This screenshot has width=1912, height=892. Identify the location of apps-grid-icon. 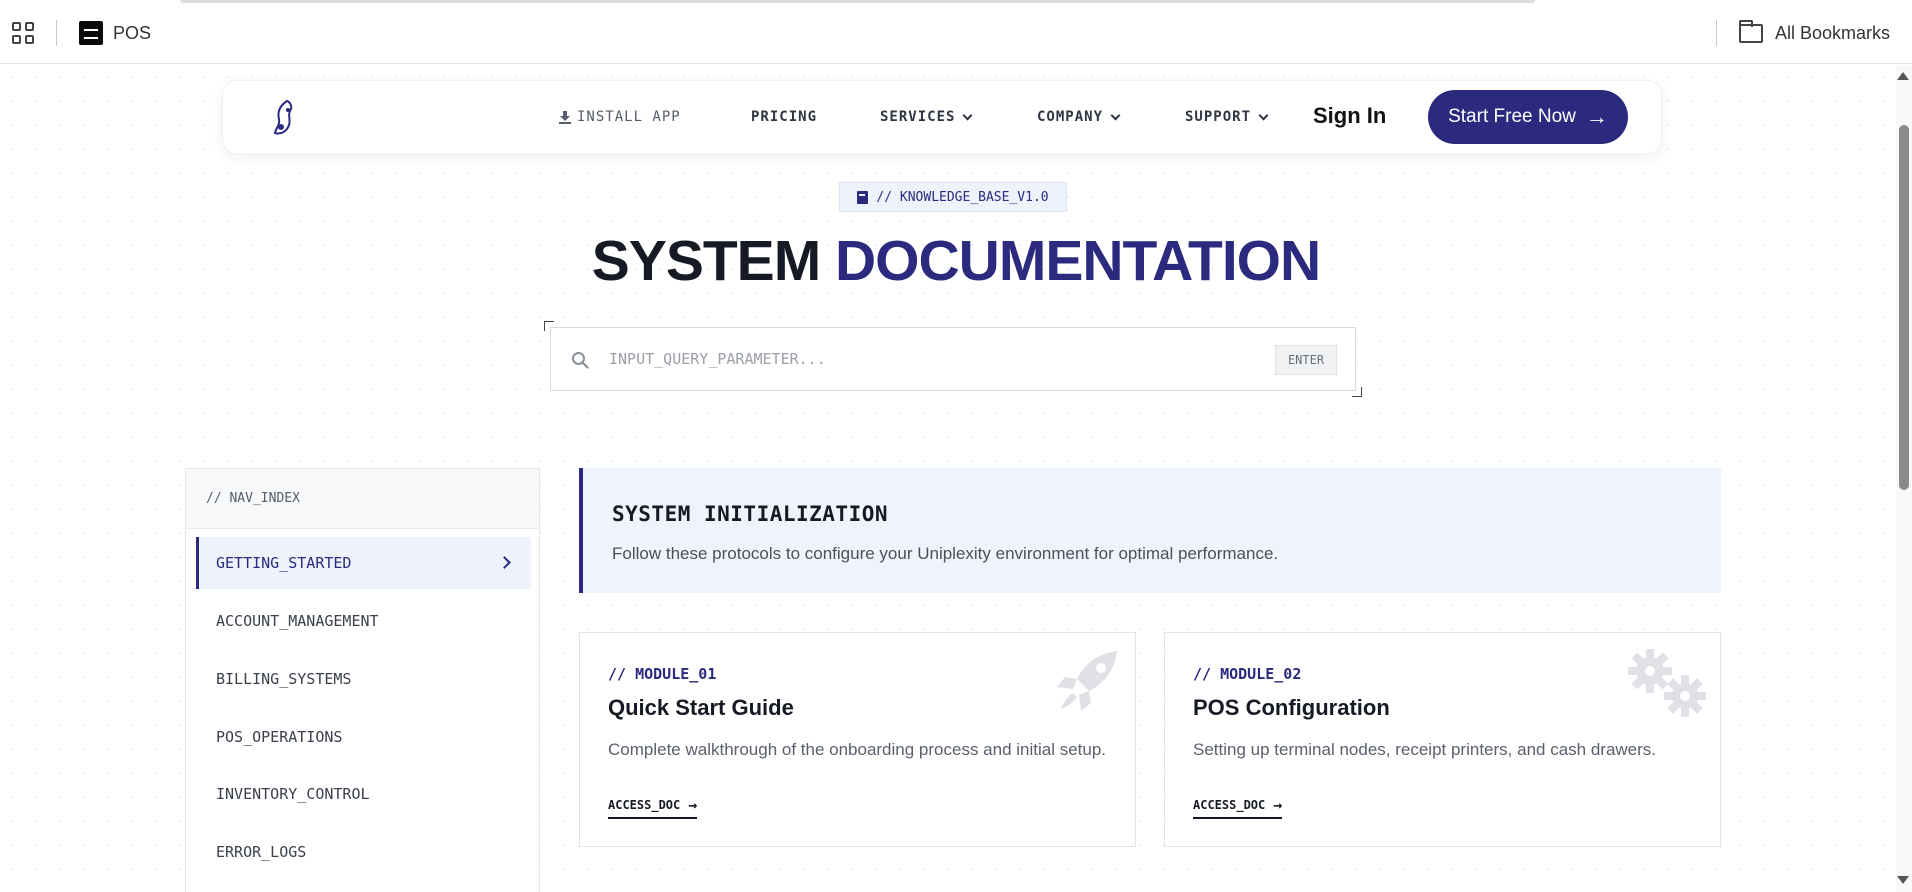
(23, 33).